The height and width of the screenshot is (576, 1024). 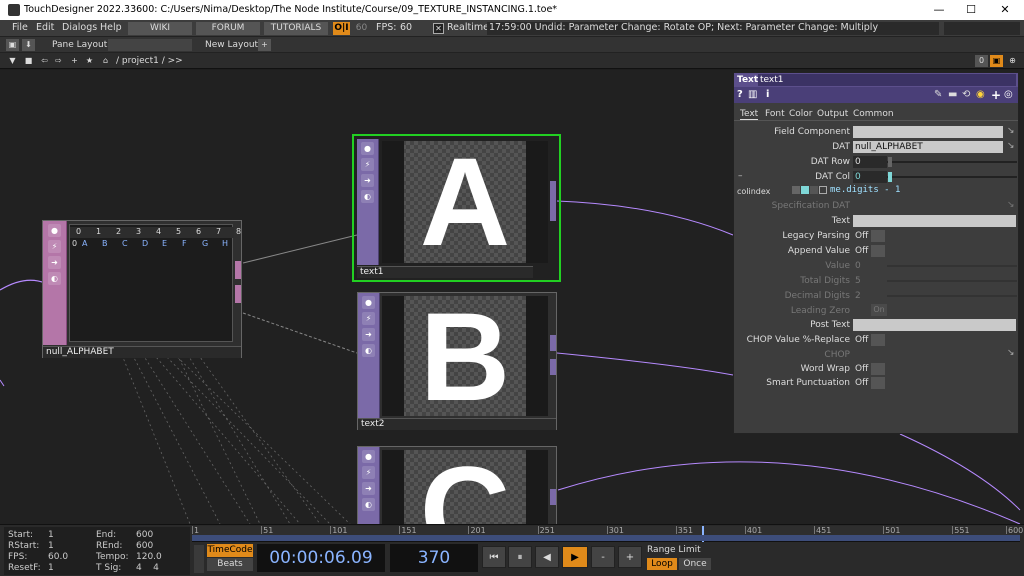 I want to click on op-name-field: text1, so click(x=887, y=80).